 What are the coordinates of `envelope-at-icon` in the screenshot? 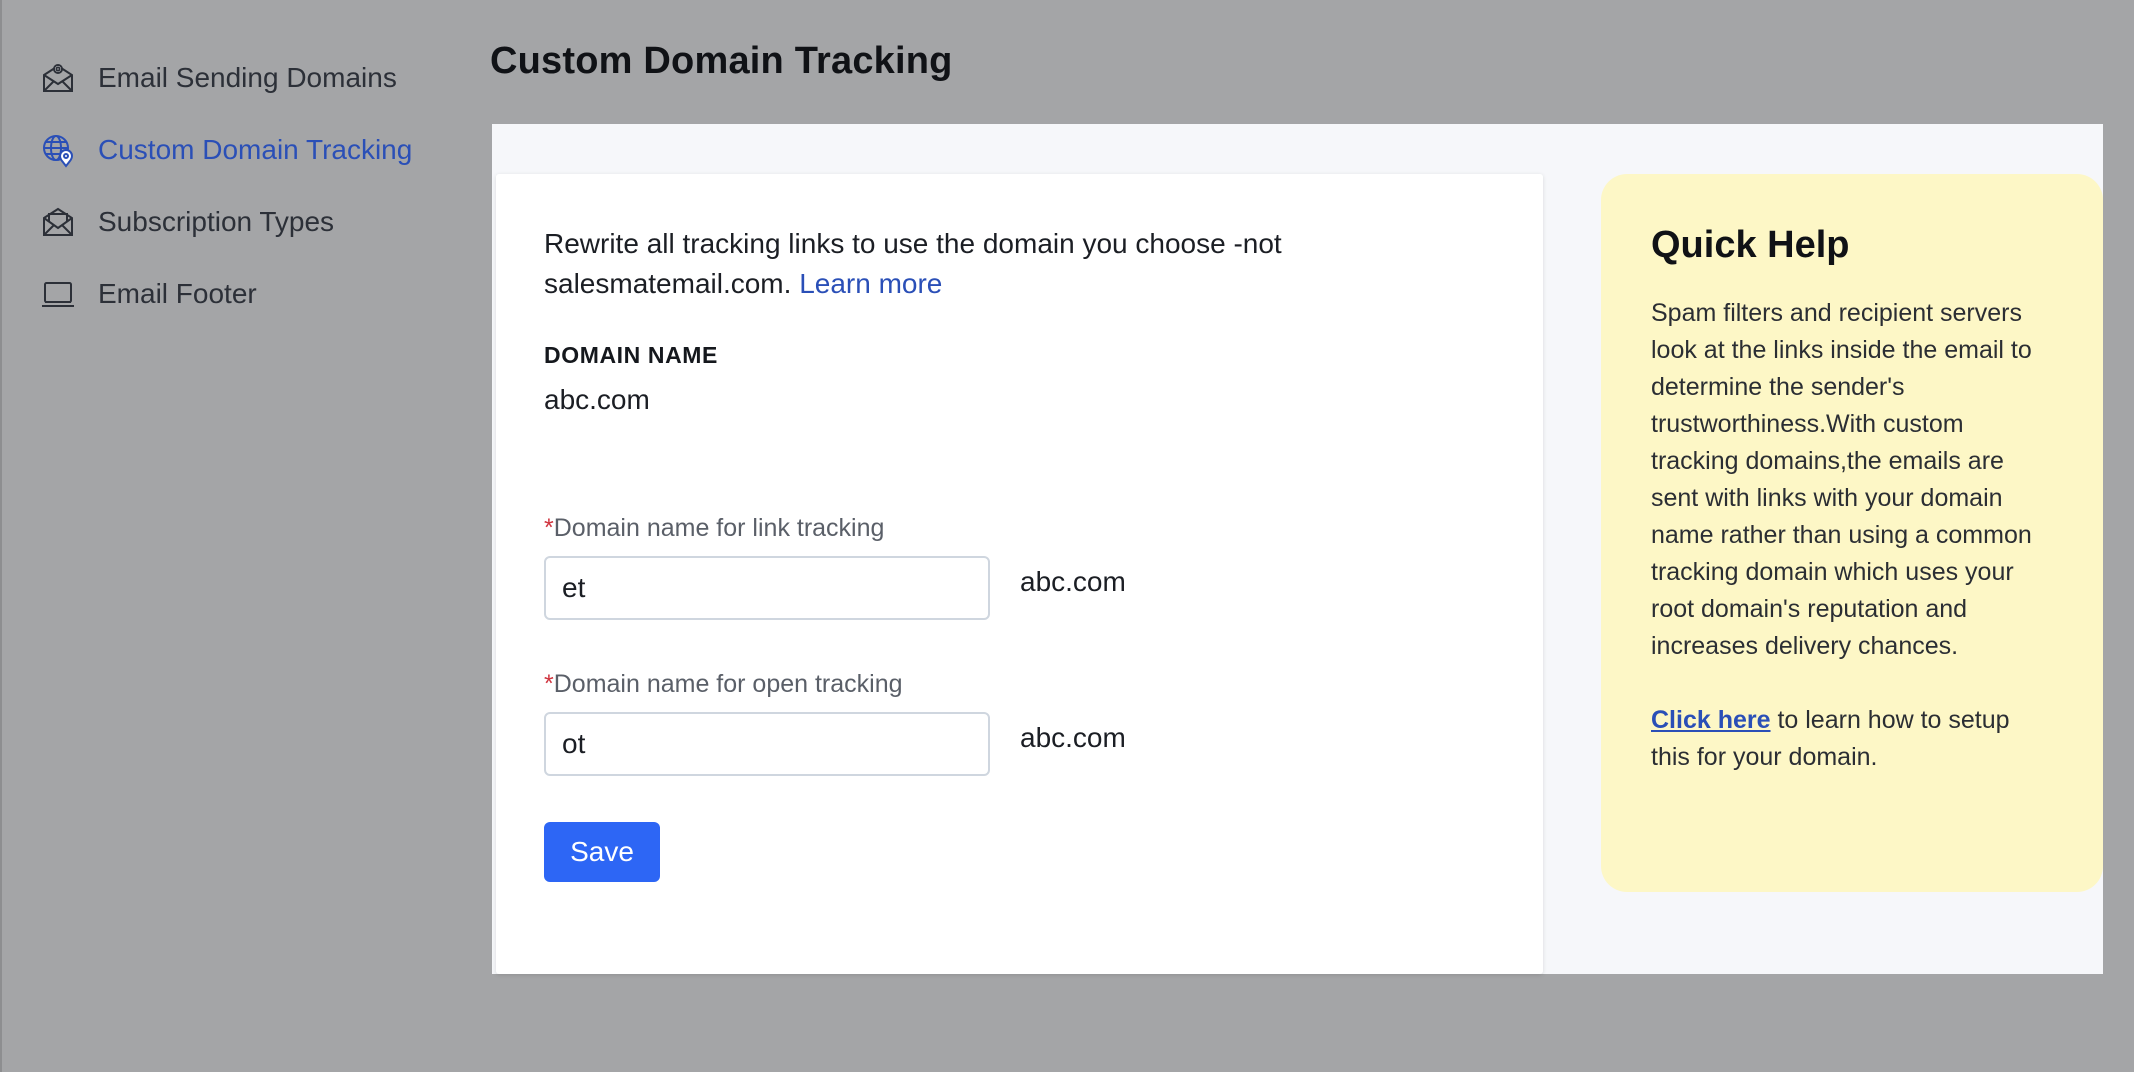 It's located at (58, 78).